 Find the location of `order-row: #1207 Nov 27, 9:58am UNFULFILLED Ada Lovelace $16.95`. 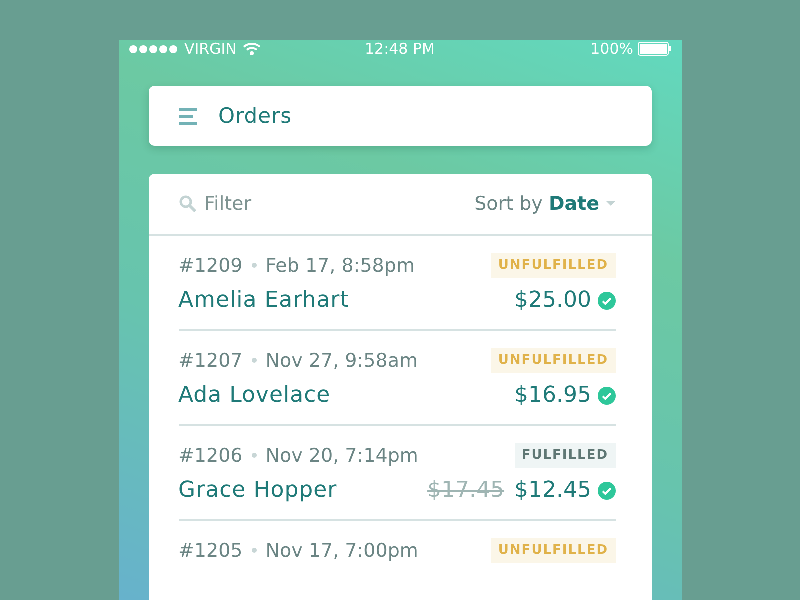

order-row: #1207 Nov 27, 9:58am UNFULFILLED Ada Lovelace $16.95 is located at coordinates (397, 378).